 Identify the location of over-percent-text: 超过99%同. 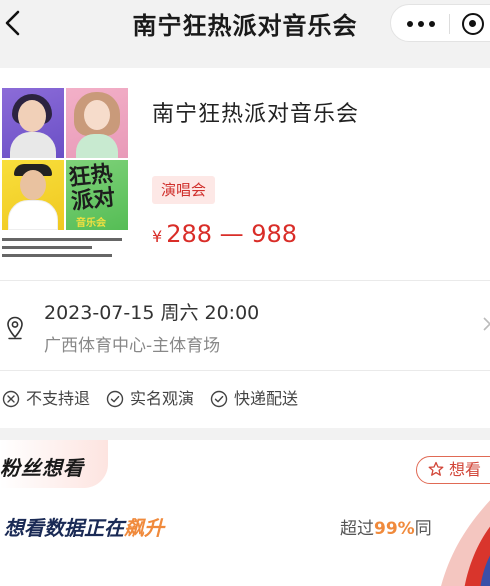
(386, 526).